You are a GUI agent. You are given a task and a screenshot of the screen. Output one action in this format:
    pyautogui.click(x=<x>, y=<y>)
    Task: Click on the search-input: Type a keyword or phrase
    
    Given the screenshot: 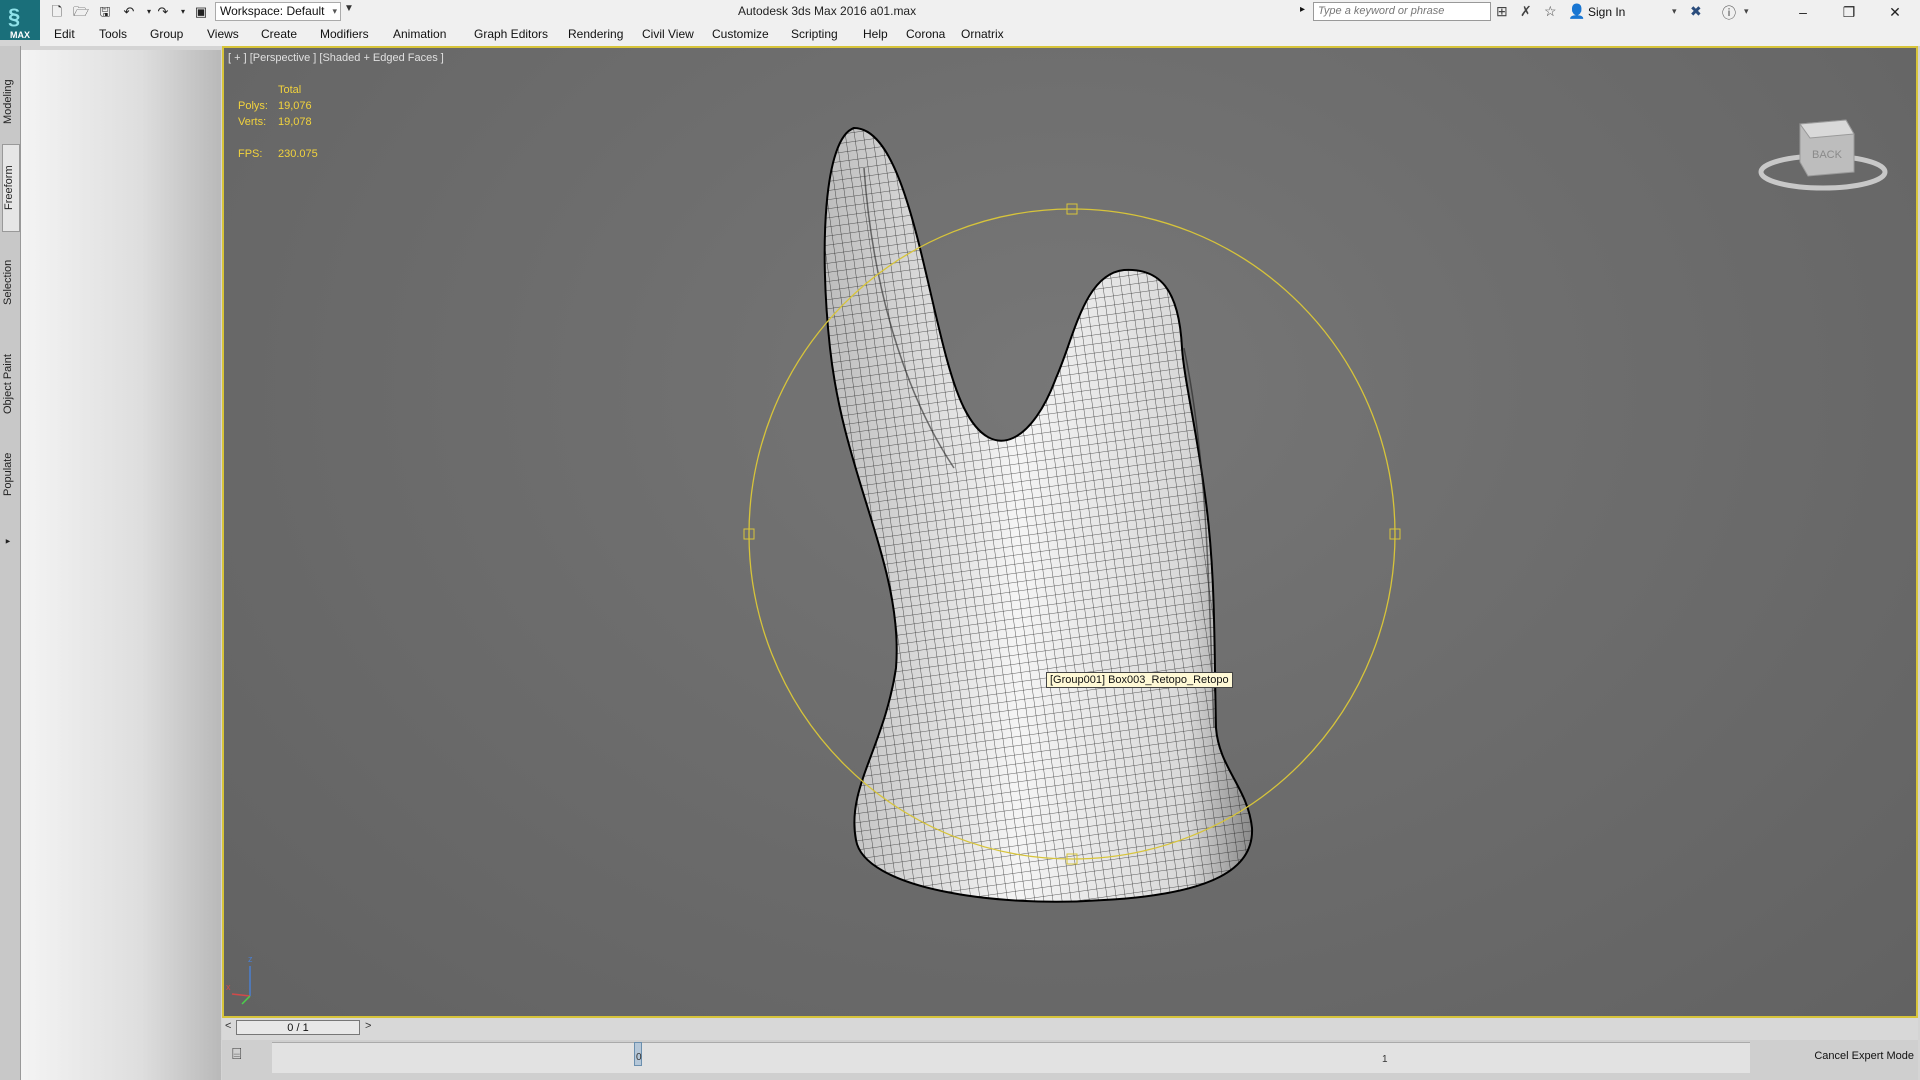 What is the action you would take?
    pyautogui.click(x=1402, y=11)
    